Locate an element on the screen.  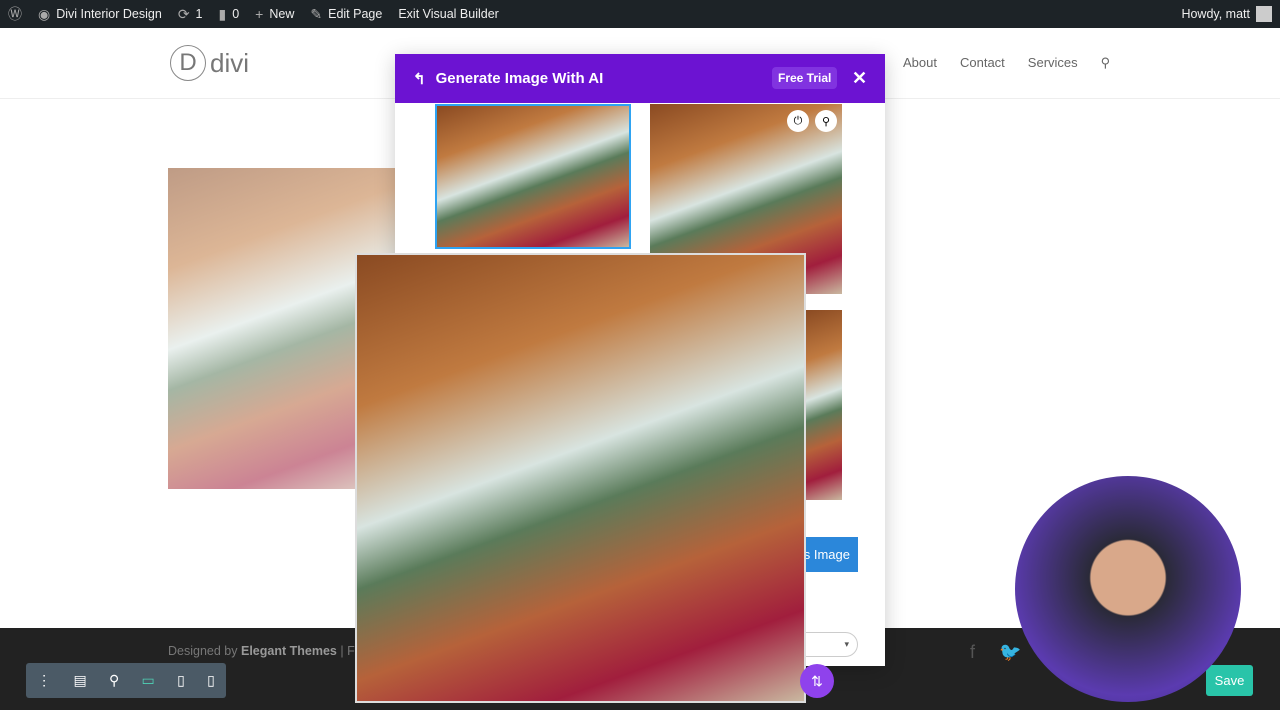
close-icon: ✕ is located at coordinates (859, 78).